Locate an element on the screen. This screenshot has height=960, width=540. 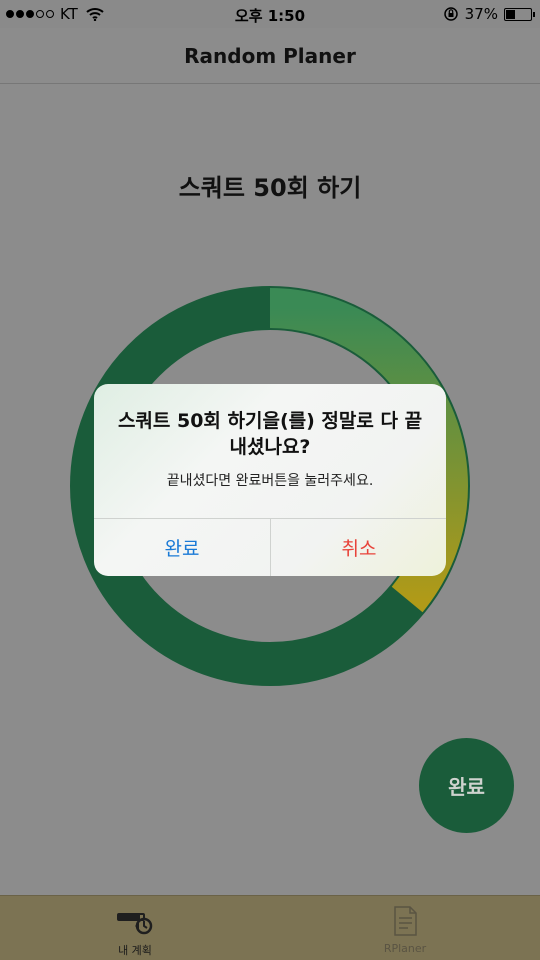
tab-rplaner-label: RPlaner is located at coordinates (405, 948).